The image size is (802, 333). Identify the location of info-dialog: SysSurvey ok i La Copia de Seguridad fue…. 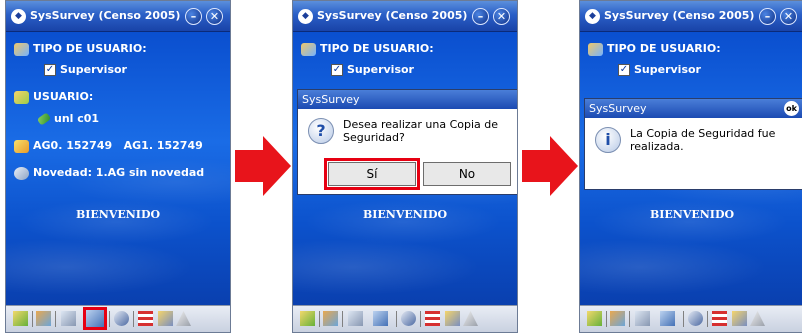
(693, 144).